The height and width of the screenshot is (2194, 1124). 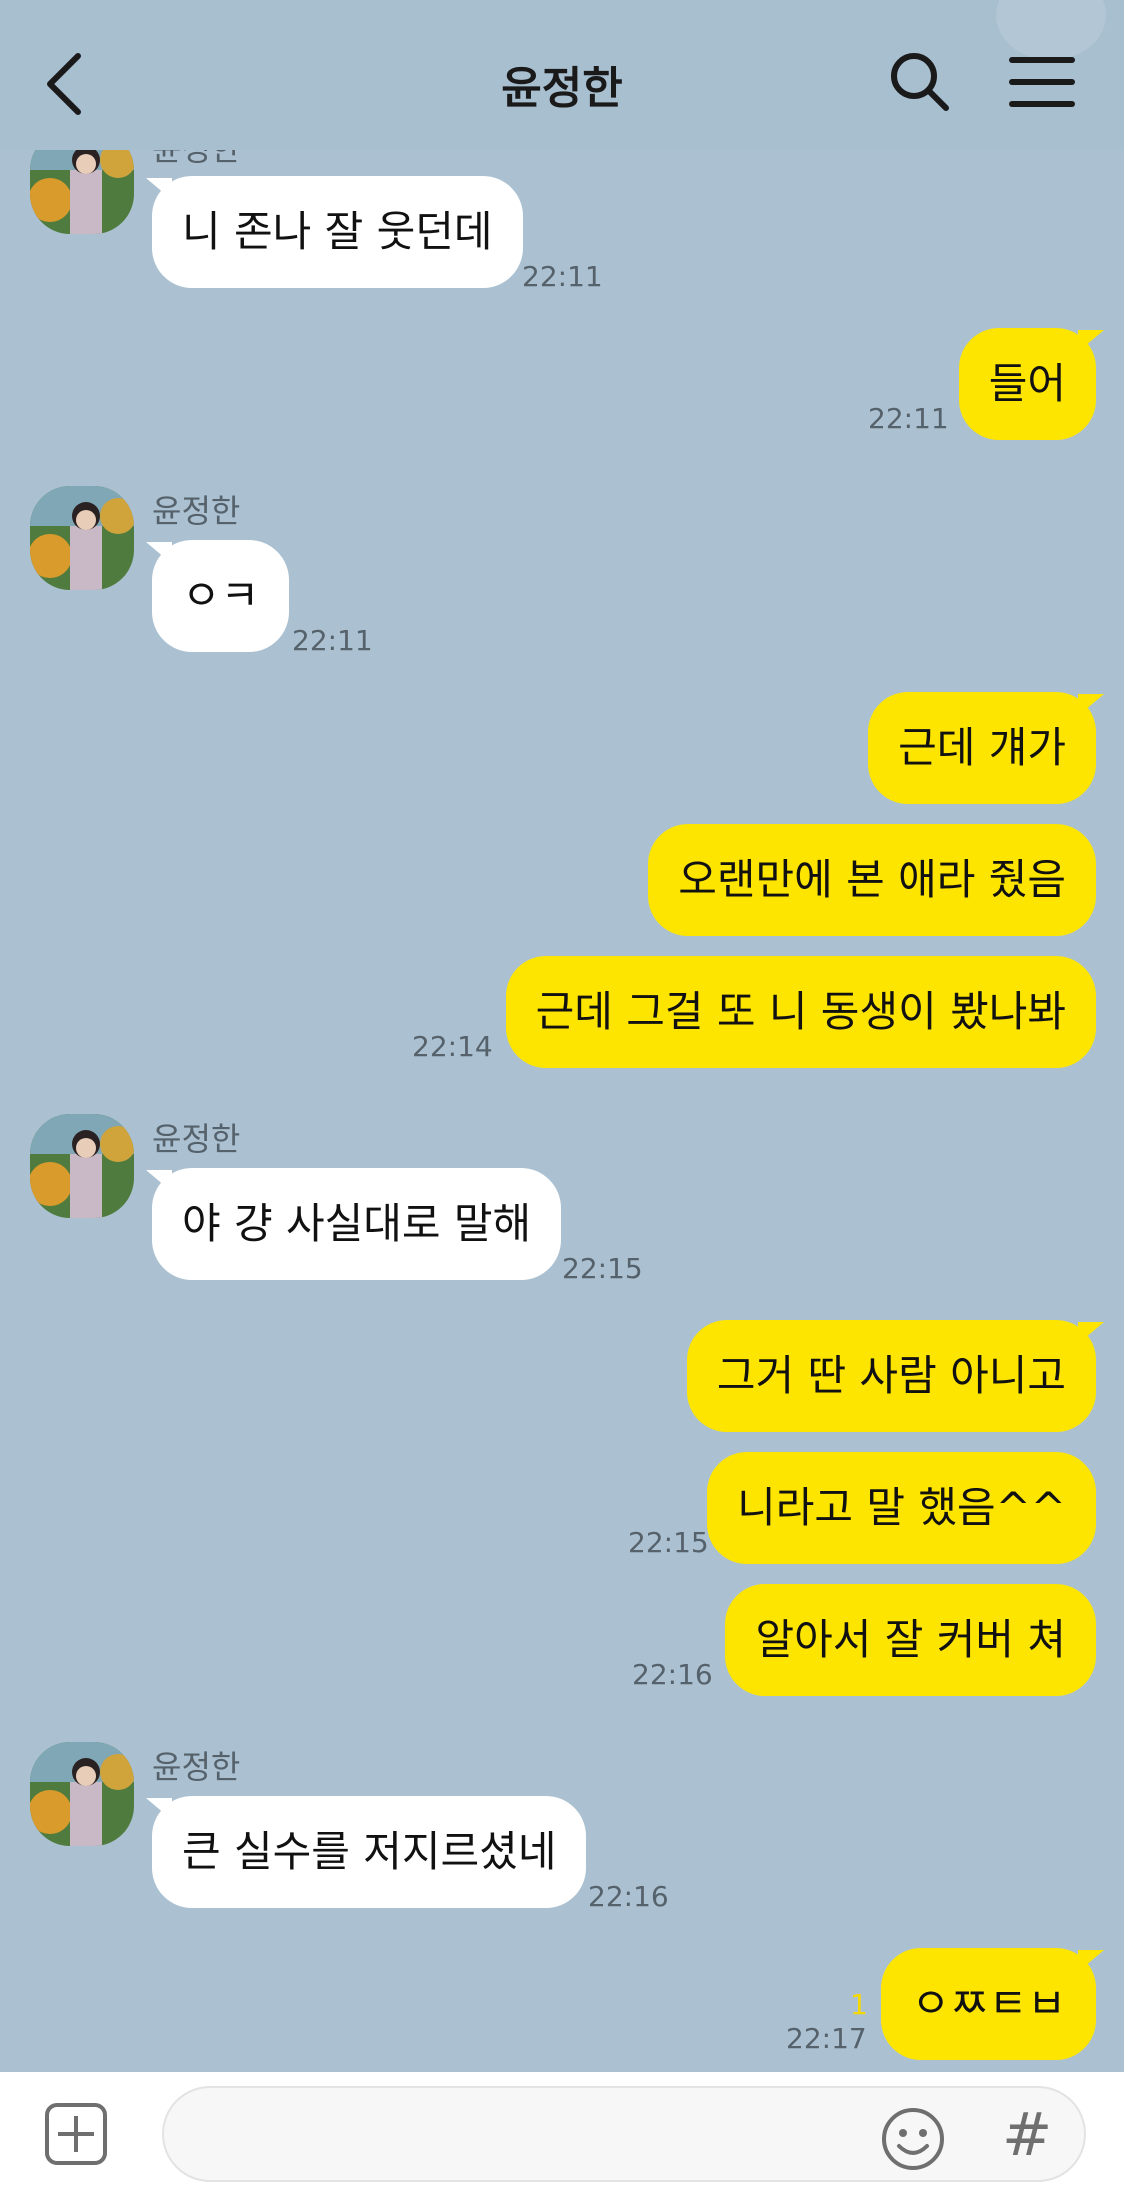 I want to click on message-bubble: 큰 실수를 저지르셨네, so click(x=369, y=1852).